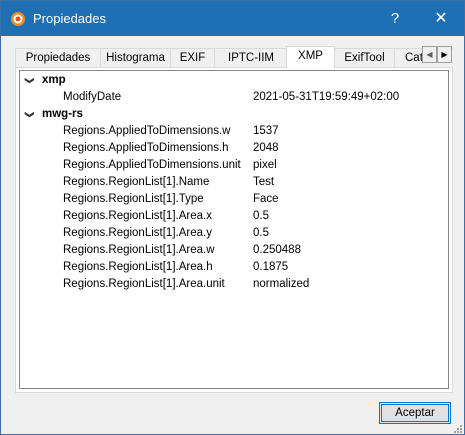 The height and width of the screenshot is (435, 465). I want to click on tree-key: Regions.RegionList[1].Type, so click(133, 199).